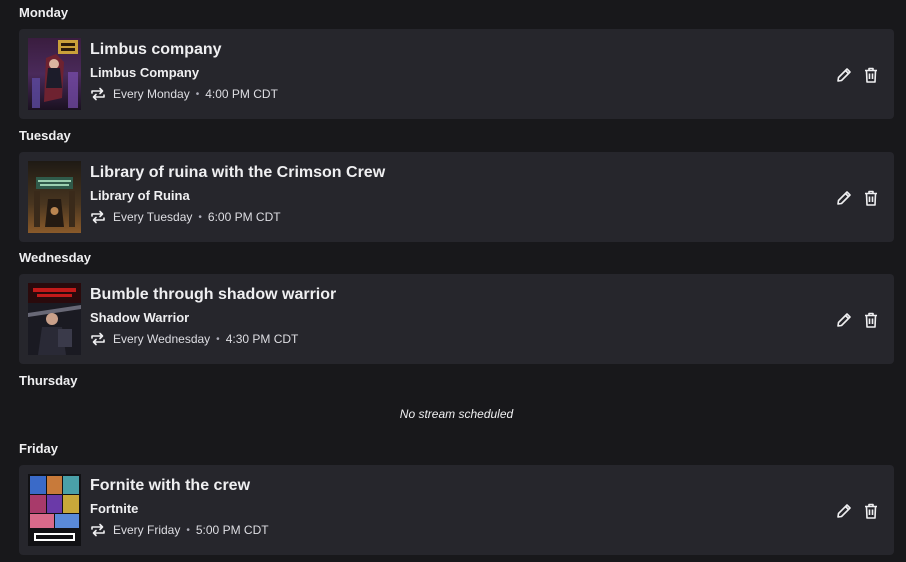 Image resolution: width=906 pixels, height=562 pixels. Describe the element at coordinates (44, 12) in the screenshot. I see `day-heading-monday: Monday` at that location.